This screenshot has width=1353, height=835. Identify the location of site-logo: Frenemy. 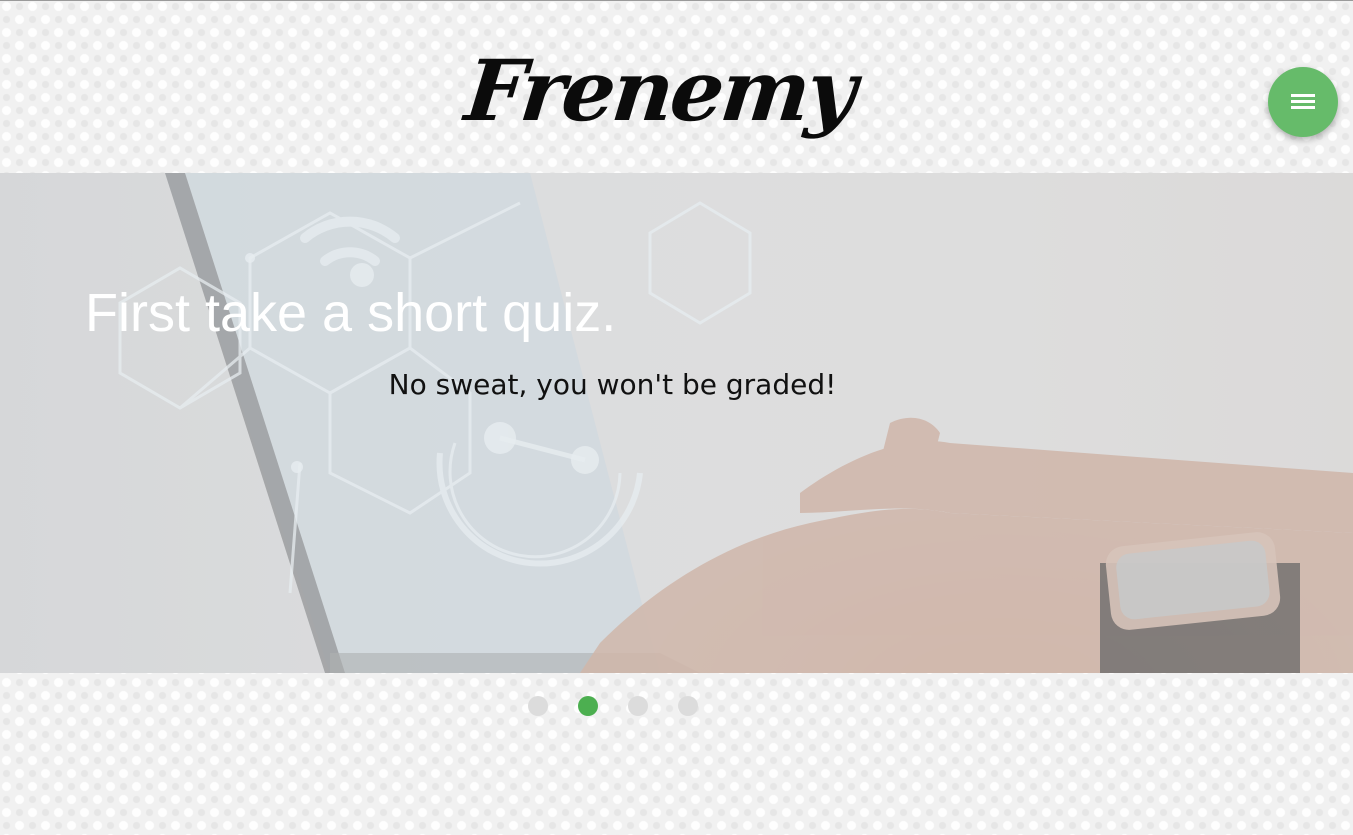
(659, 91).